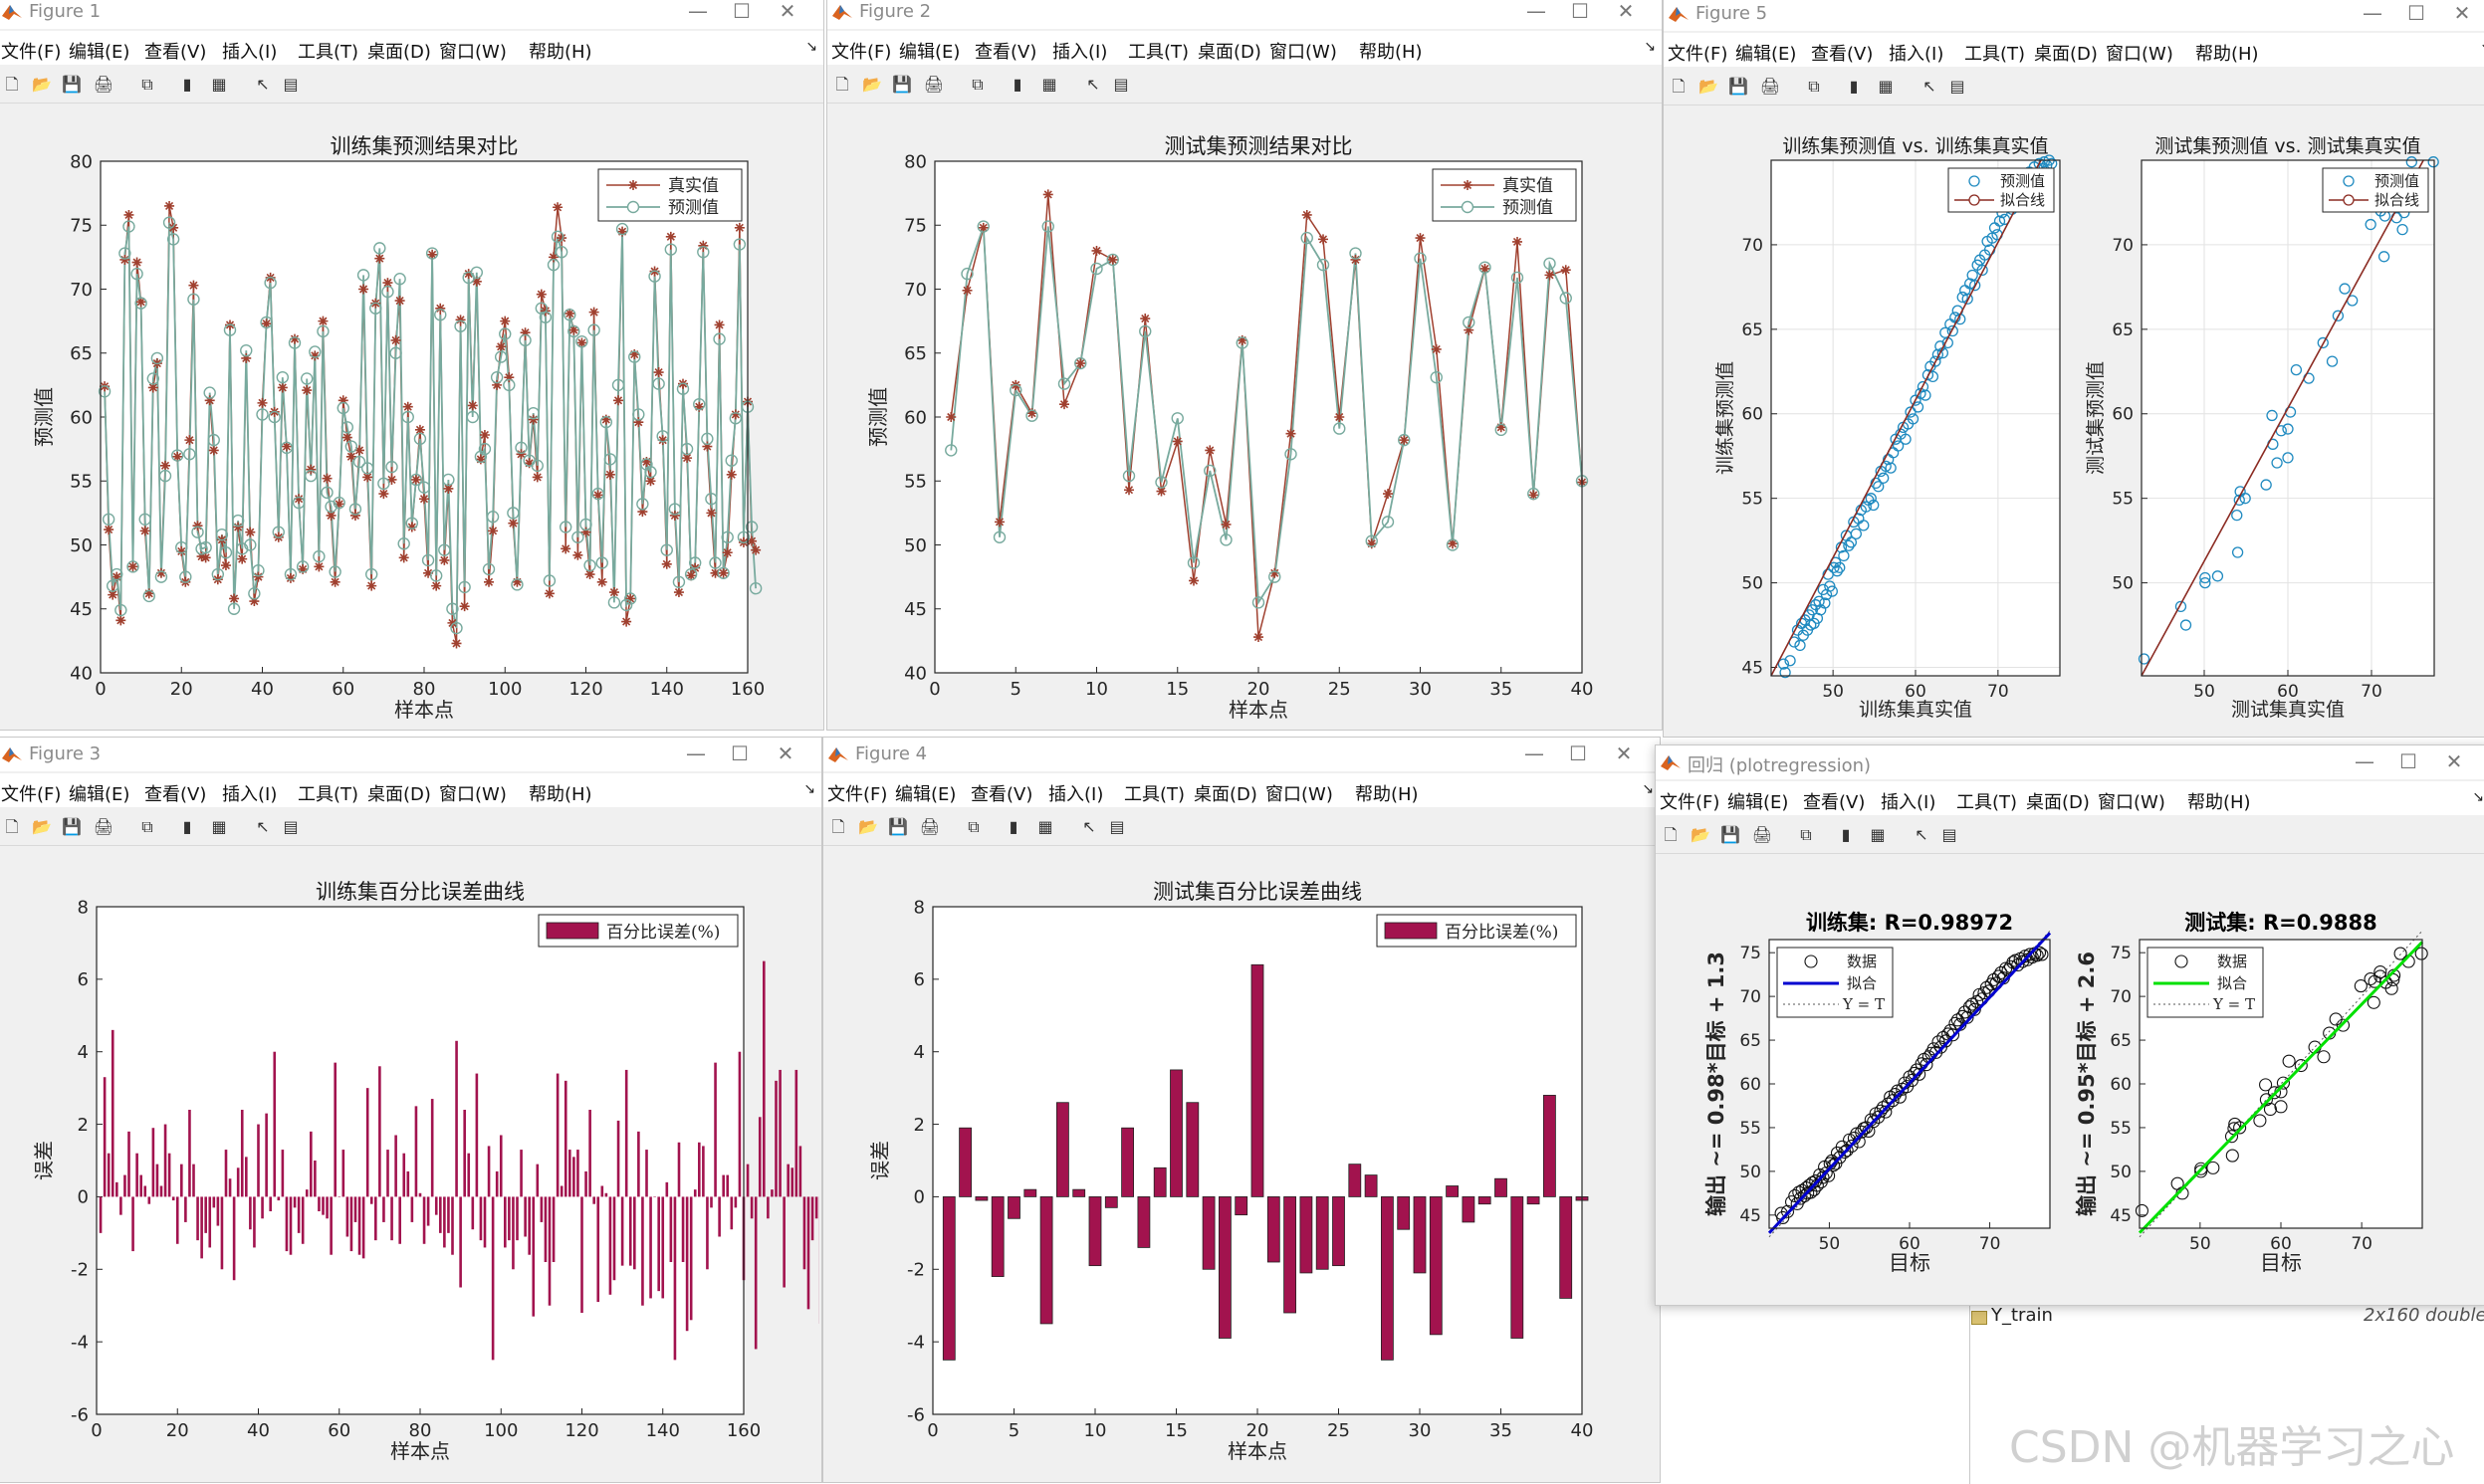  I want to click on title-bar: Figure 2 — ☐ ✕, so click(1244, 14).